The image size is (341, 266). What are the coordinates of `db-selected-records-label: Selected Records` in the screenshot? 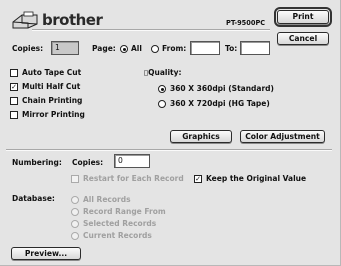 It's located at (119, 223).